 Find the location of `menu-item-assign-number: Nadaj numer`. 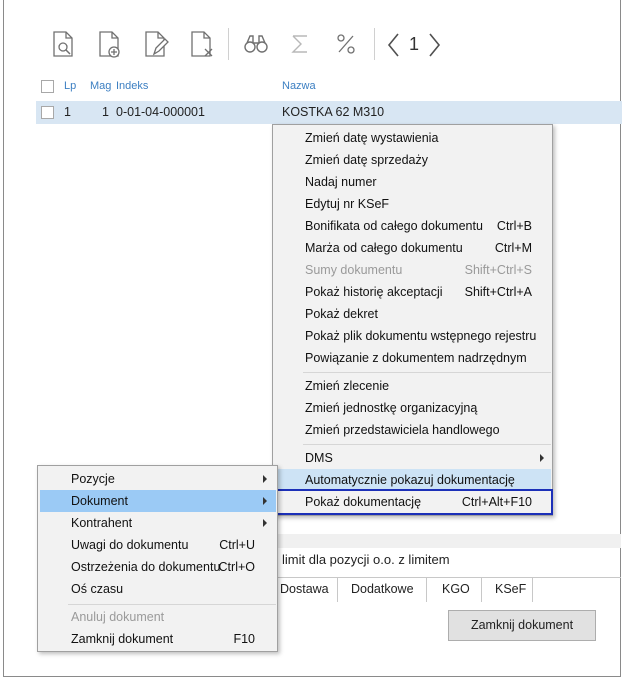

menu-item-assign-number: Nadaj numer is located at coordinates (412, 182).